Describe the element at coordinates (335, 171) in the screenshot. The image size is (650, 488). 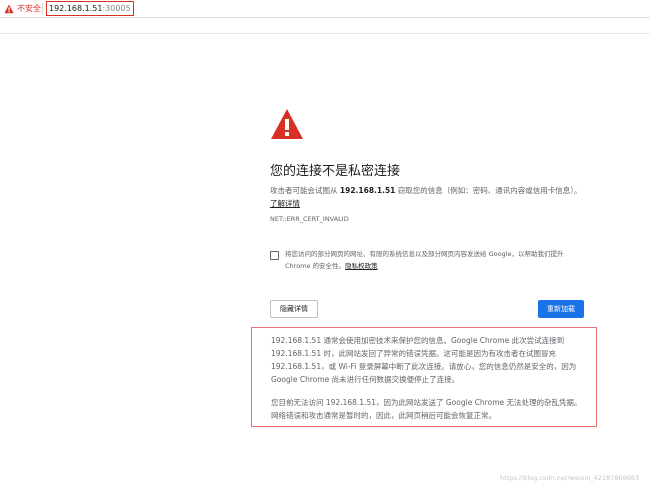
I see `page-title: 您的连接不是私密连接` at that location.